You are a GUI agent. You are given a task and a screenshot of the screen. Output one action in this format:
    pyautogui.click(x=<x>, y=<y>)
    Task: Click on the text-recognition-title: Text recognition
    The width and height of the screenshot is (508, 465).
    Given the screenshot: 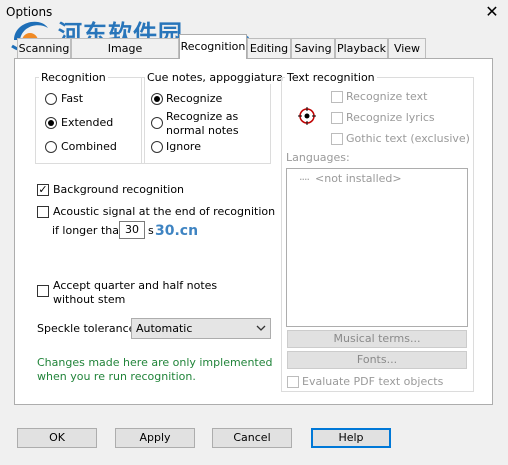 What is the action you would take?
    pyautogui.click(x=331, y=77)
    